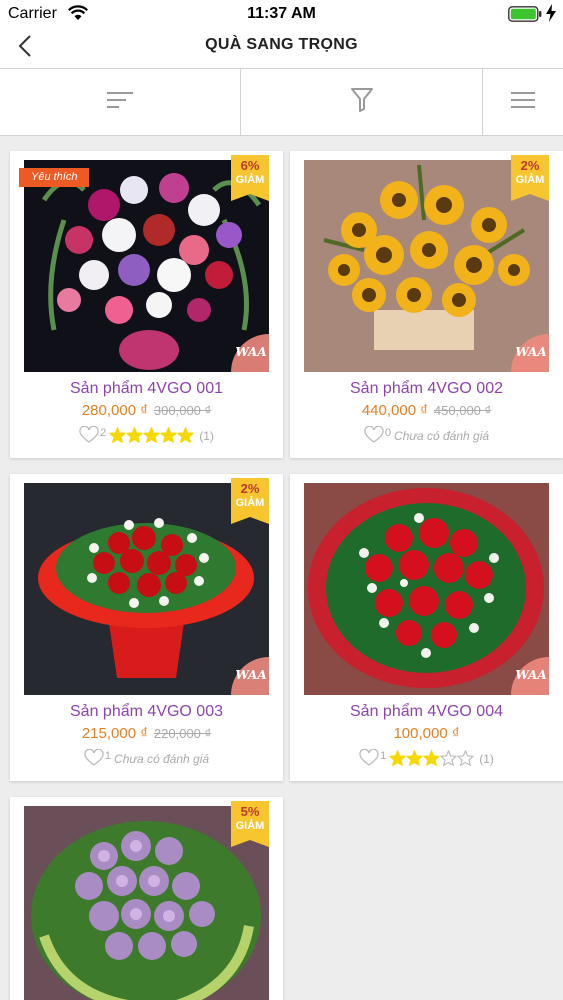 Image resolution: width=563 pixels, height=1000 pixels. What do you see at coordinates (114, 410) in the screenshot?
I see `product-price: 280,000 ₫` at bounding box center [114, 410].